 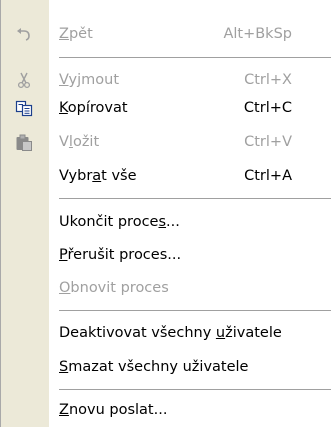 I want to click on menu-item-resume-process: Obnovit proces, so click(x=166, y=288).